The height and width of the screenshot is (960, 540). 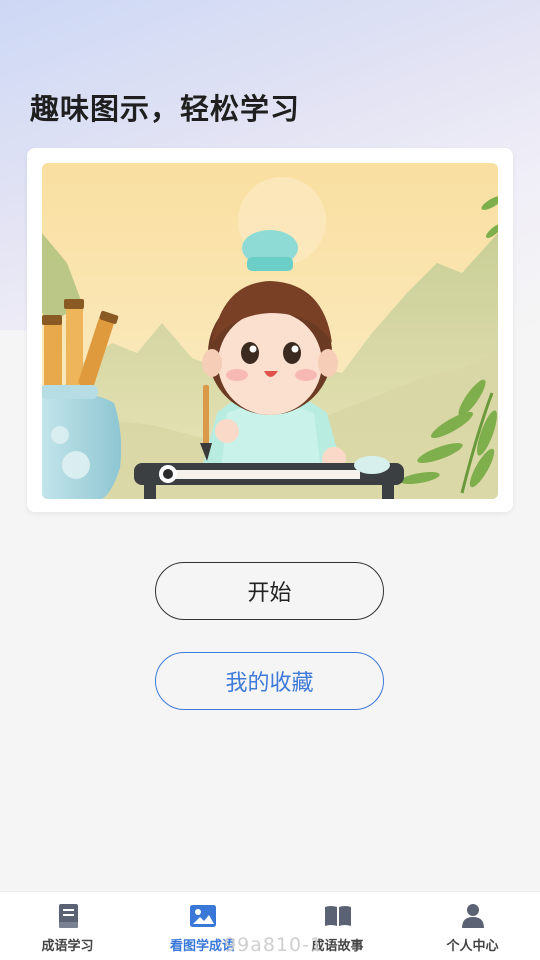 What do you see at coordinates (269, 681) in the screenshot?
I see `my-favorites-button: 我的收藏` at bounding box center [269, 681].